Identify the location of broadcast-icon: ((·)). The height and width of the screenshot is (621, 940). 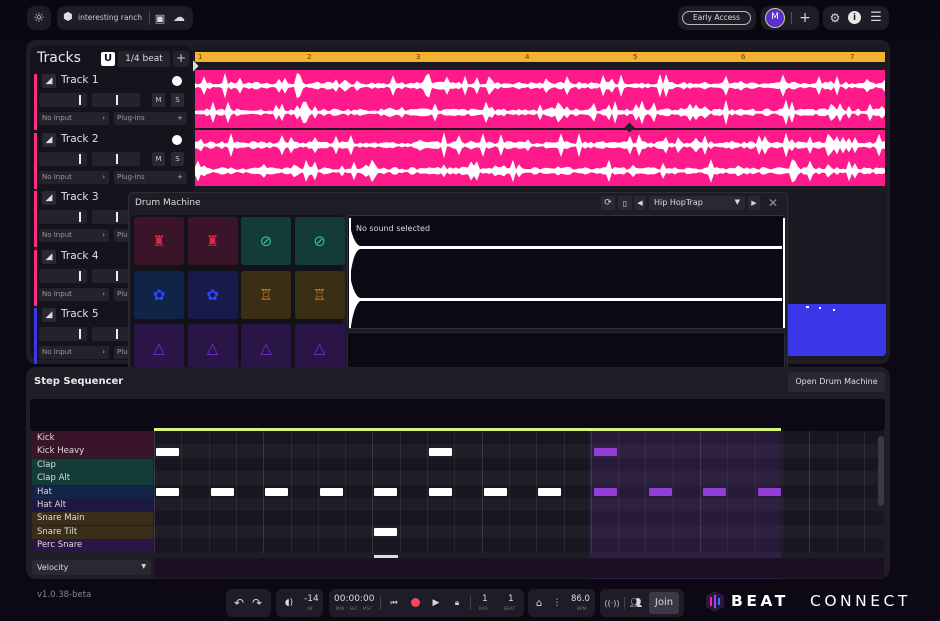
(612, 603).